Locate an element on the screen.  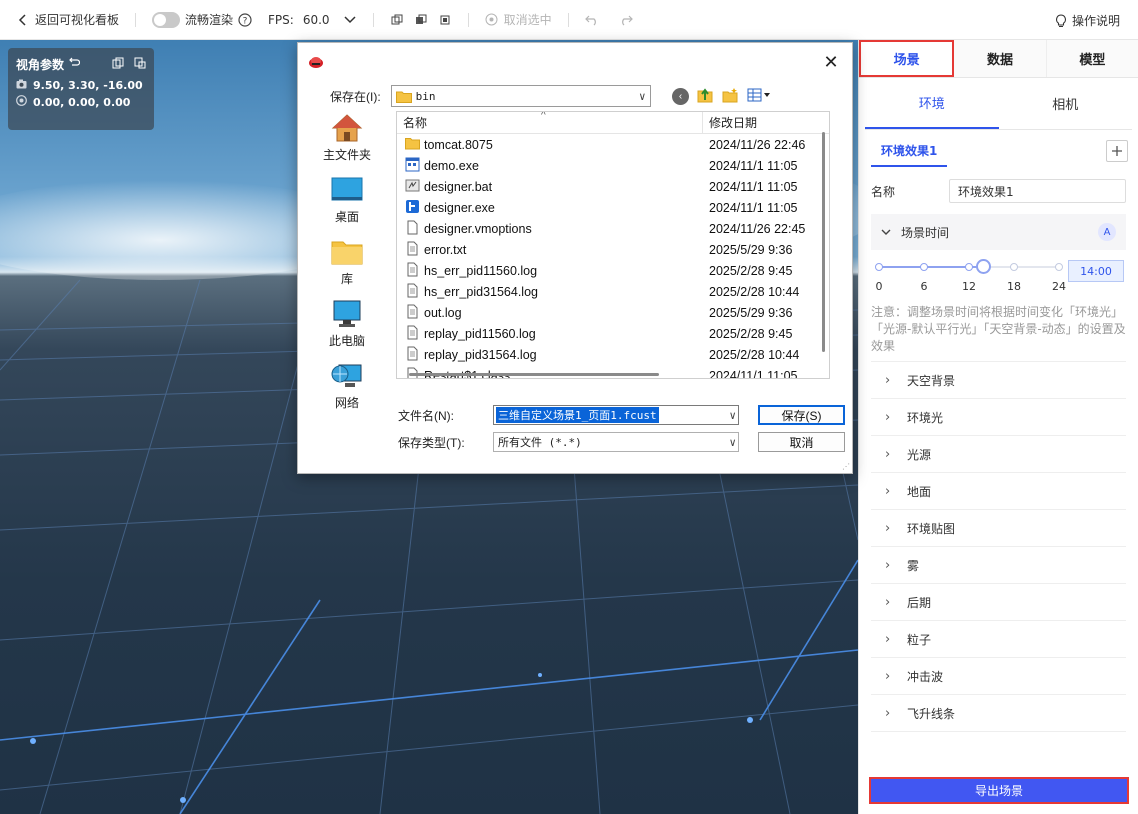
section-particles: › 粒子 is located at coordinates (998, 639).